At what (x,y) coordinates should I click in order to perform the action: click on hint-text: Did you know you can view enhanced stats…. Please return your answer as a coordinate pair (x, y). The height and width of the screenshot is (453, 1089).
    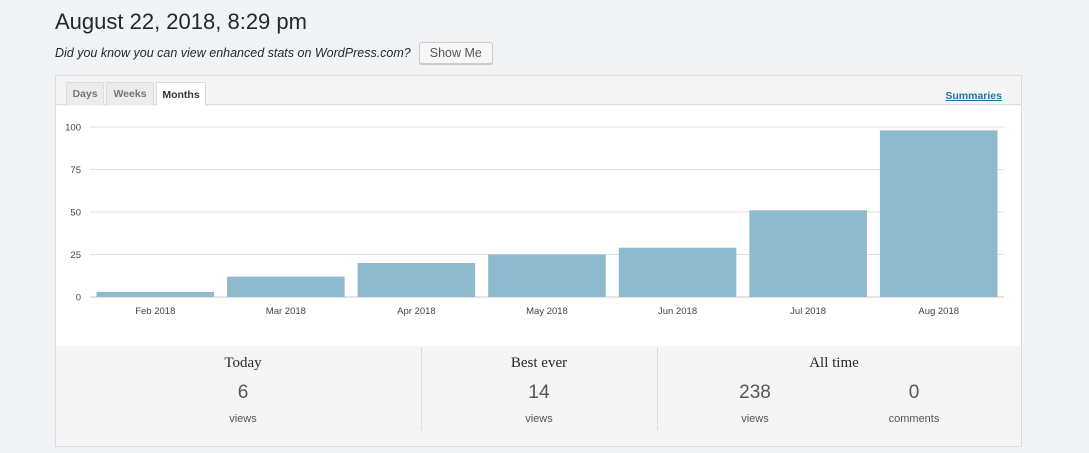
    Looking at the image, I should click on (233, 53).